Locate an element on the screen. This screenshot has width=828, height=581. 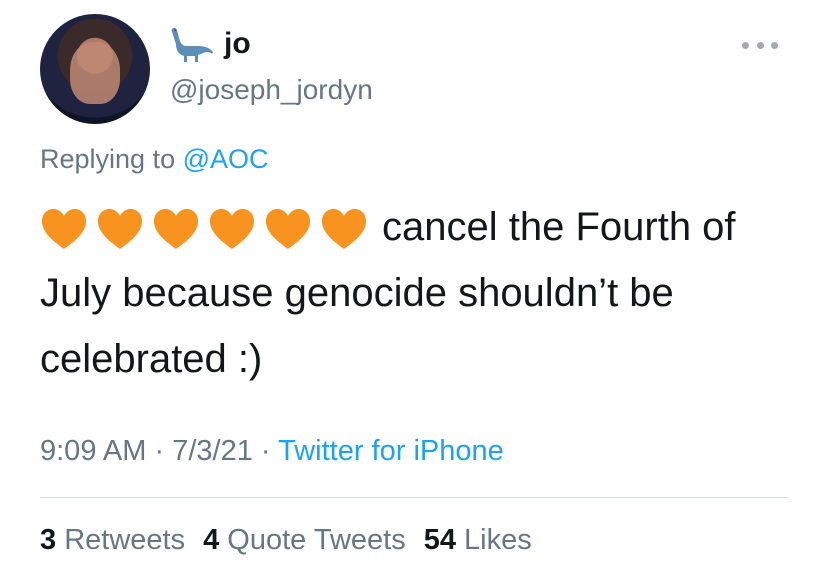
likes-label: Likes is located at coordinates (498, 540).